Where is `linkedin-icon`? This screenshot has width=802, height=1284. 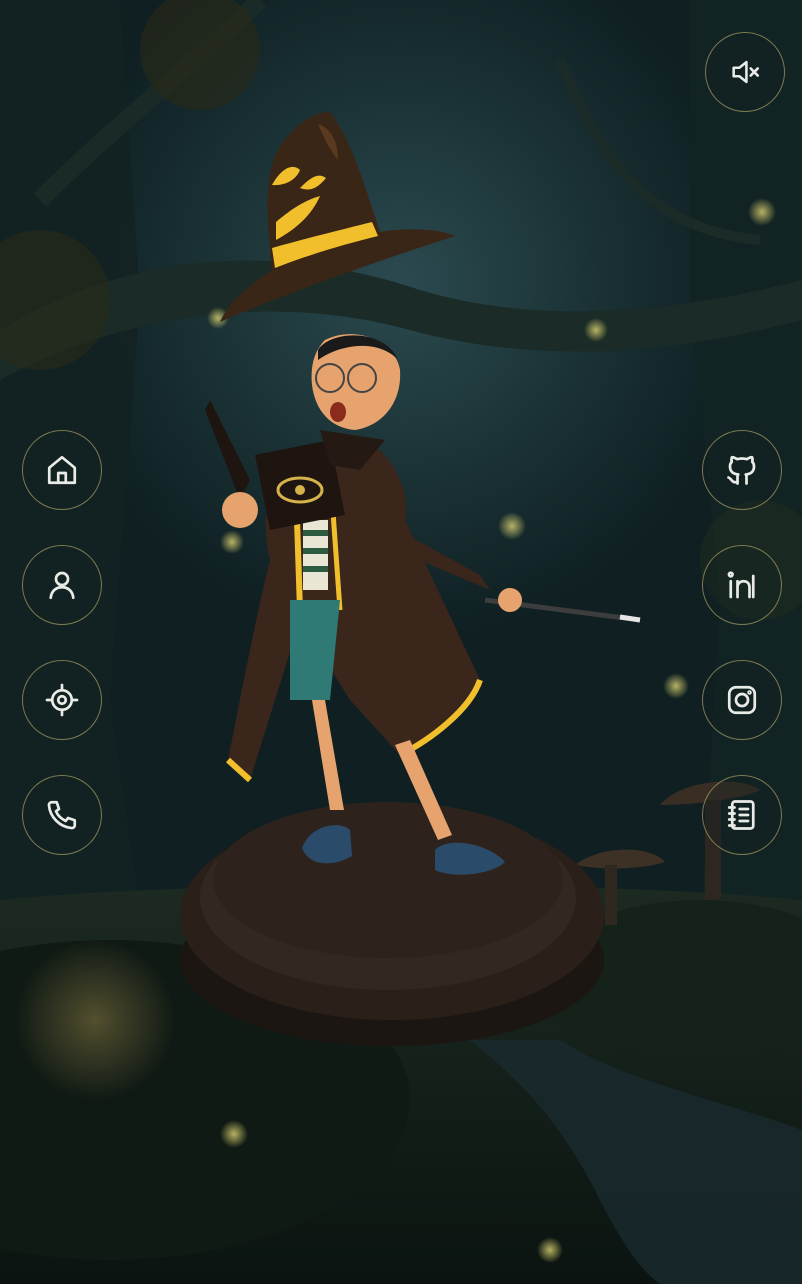
linkedin-icon is located at coordinates (741, 585).